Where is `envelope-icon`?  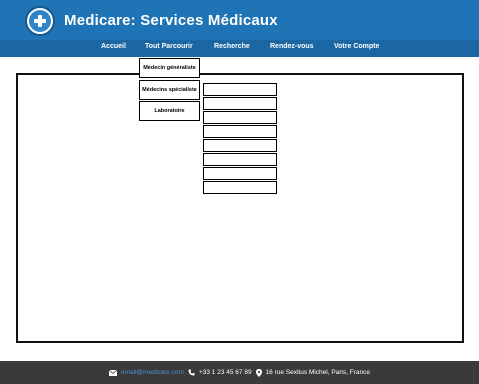
envelope-icon is located at coordinates (113, 372).